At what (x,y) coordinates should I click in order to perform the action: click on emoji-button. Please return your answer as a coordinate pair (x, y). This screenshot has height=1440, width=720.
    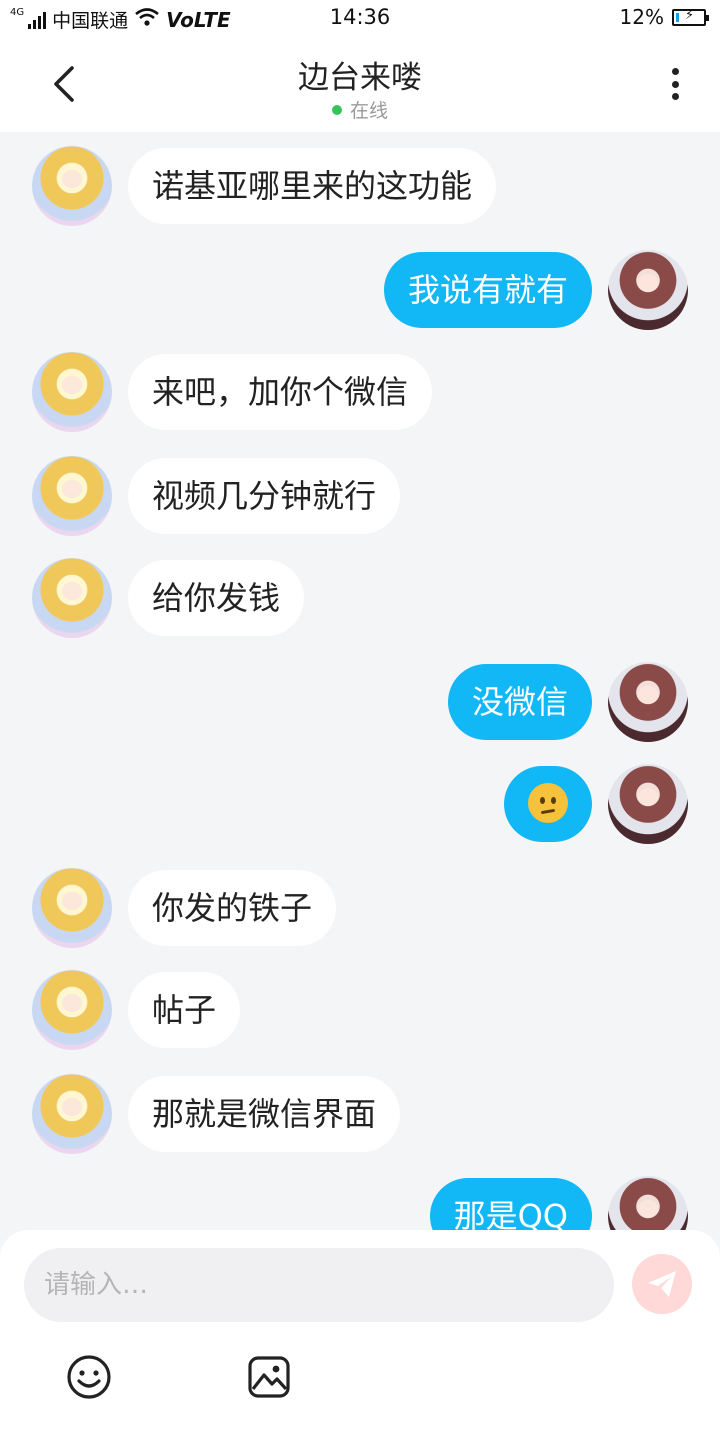
    Looking at the image, I should click on (89, 1377).